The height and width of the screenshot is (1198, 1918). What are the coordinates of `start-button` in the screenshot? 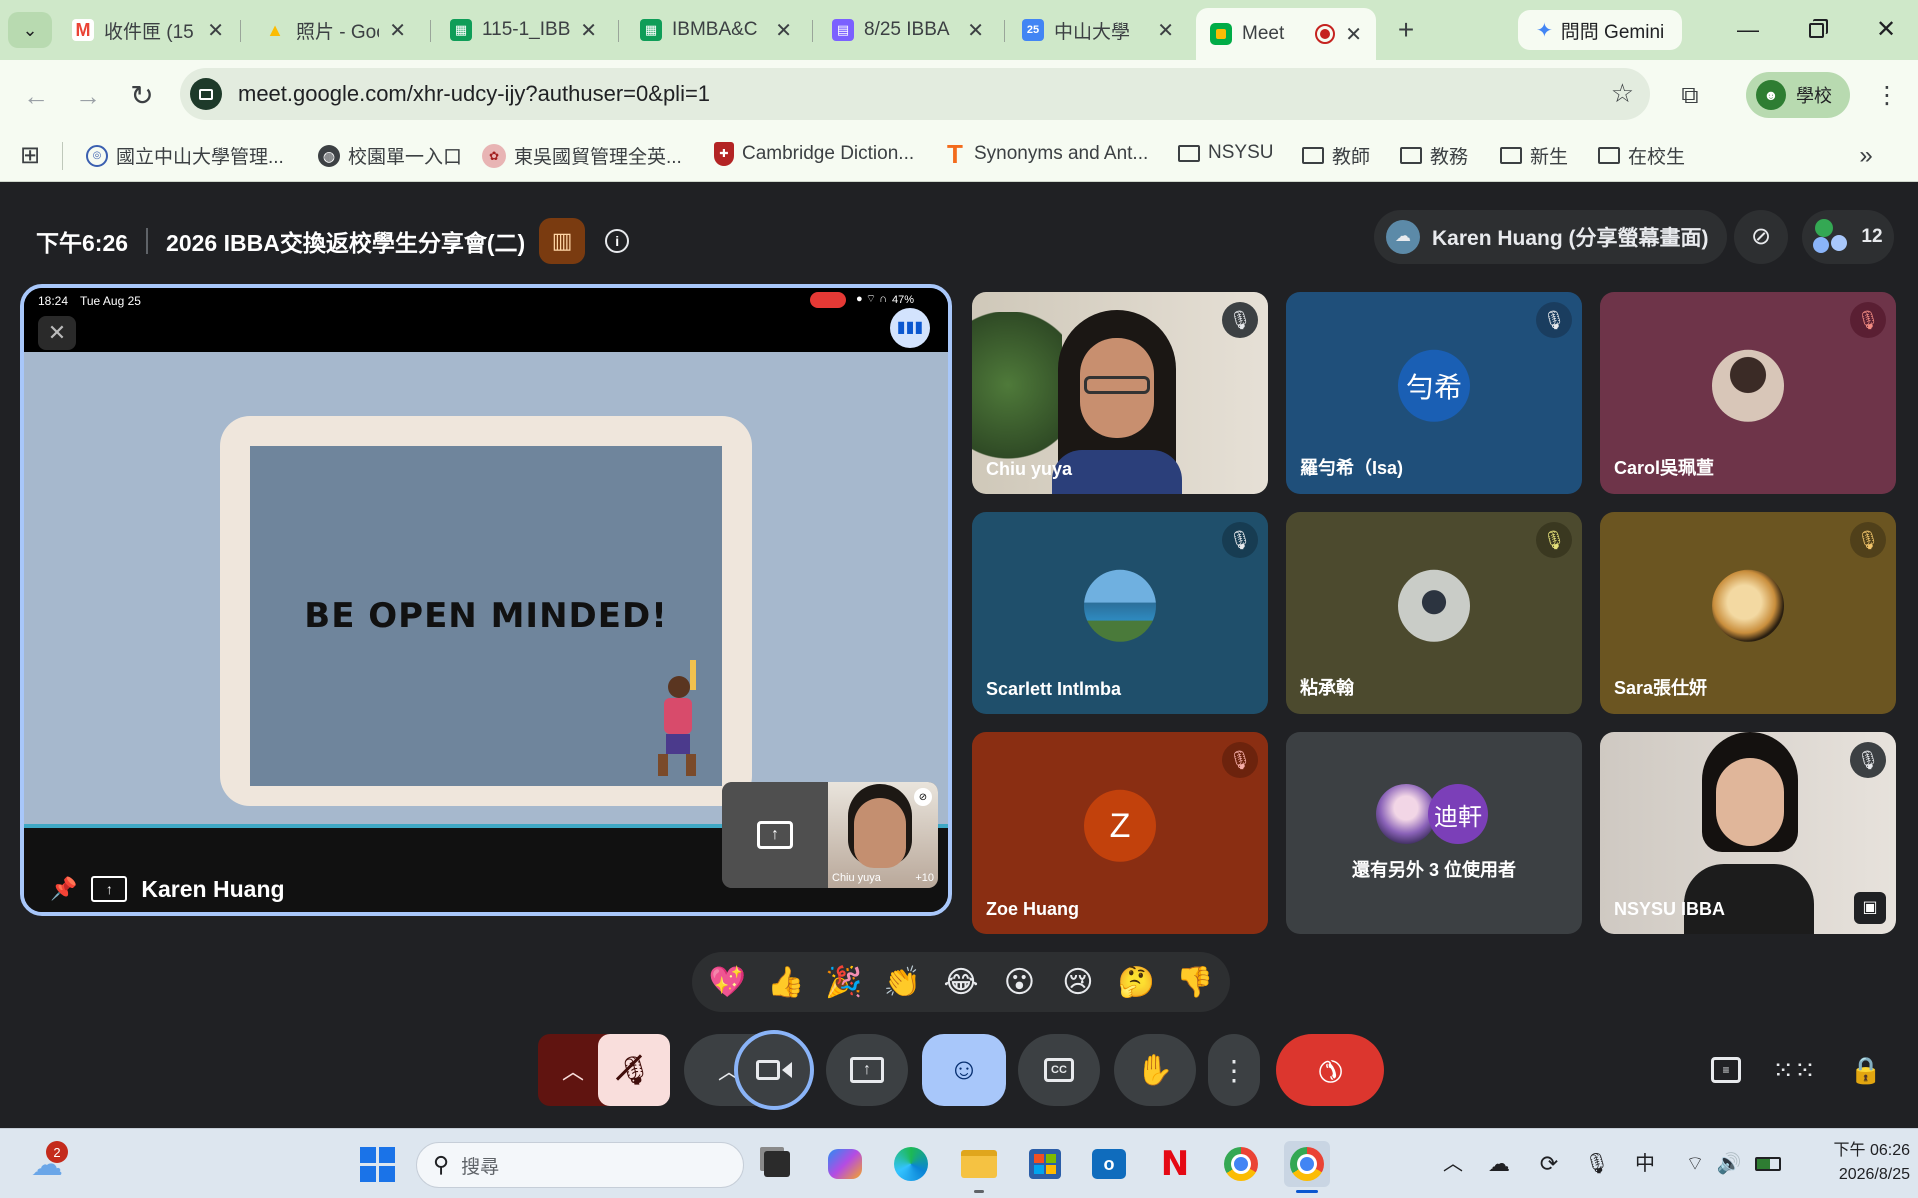 It's located at (377, 1164).